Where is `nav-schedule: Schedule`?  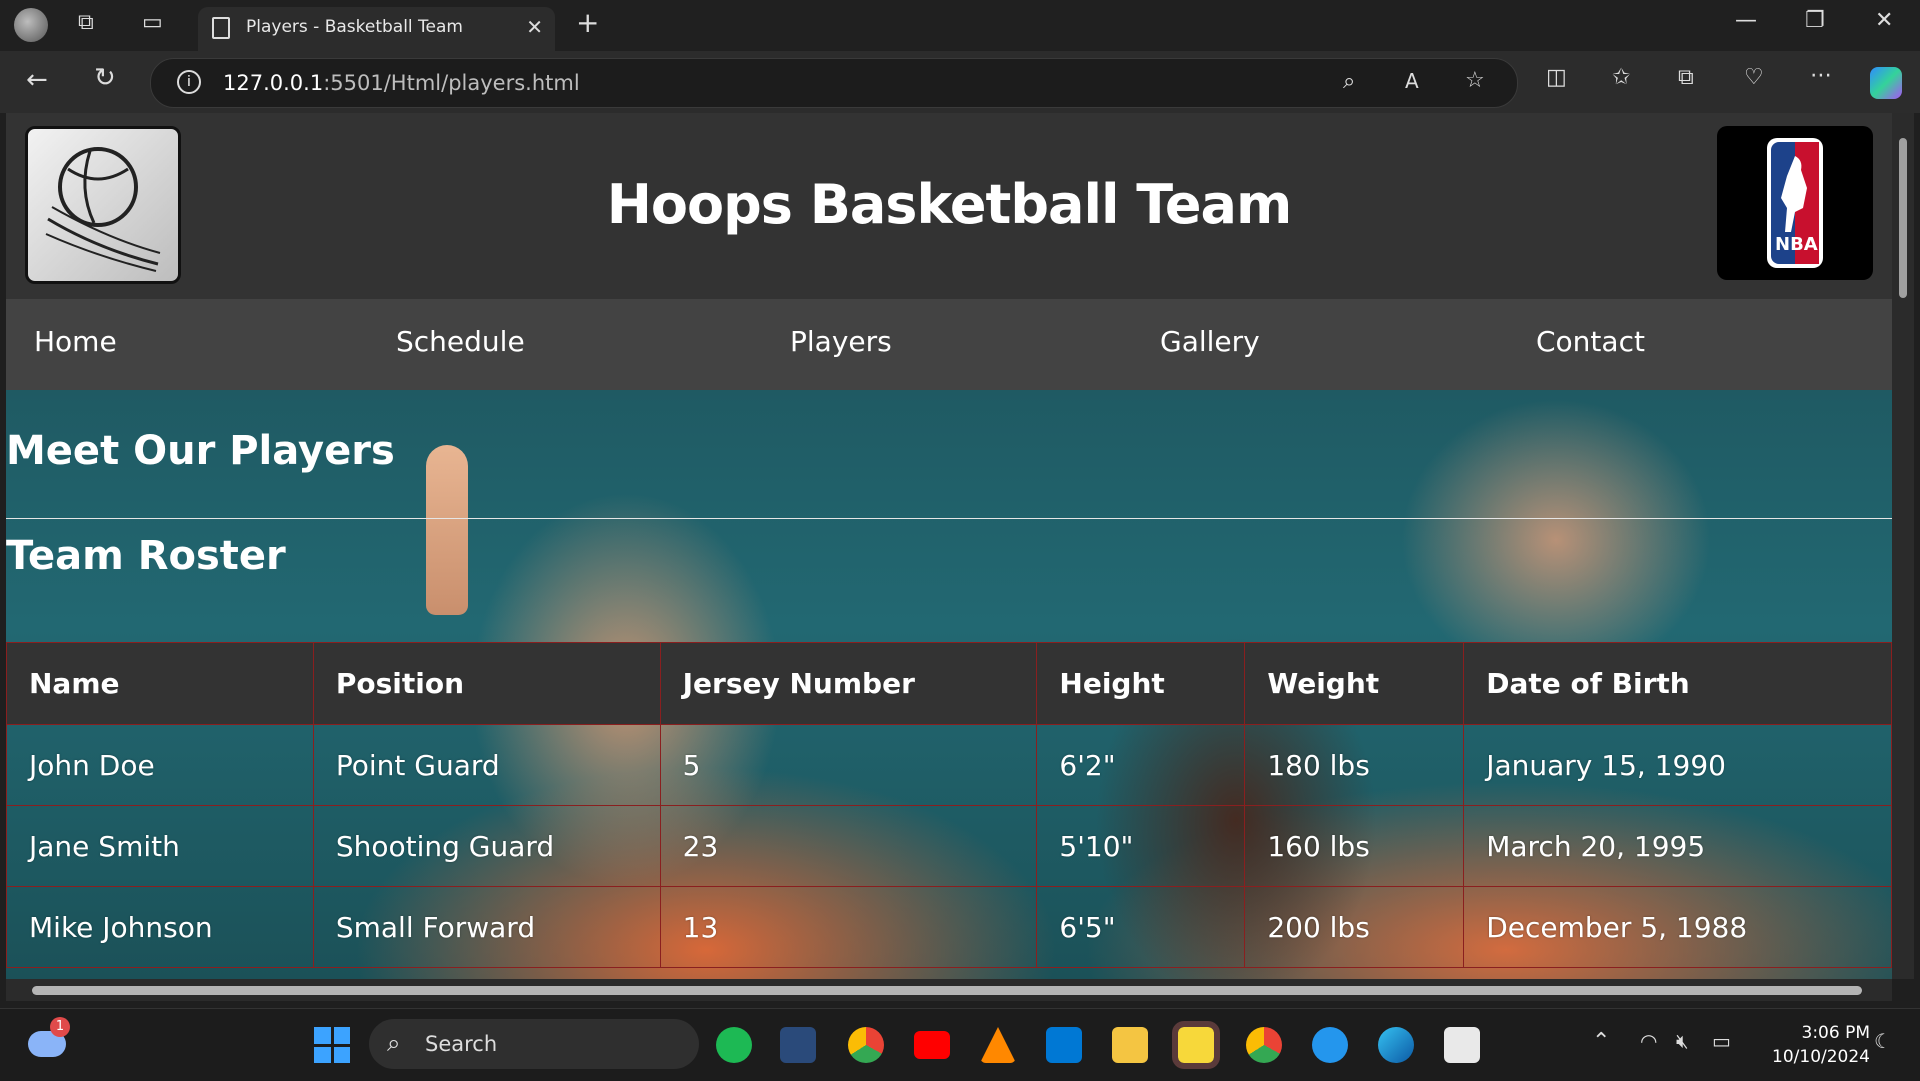 nav-schedule: Schedule is located at coordinates (460, 341).